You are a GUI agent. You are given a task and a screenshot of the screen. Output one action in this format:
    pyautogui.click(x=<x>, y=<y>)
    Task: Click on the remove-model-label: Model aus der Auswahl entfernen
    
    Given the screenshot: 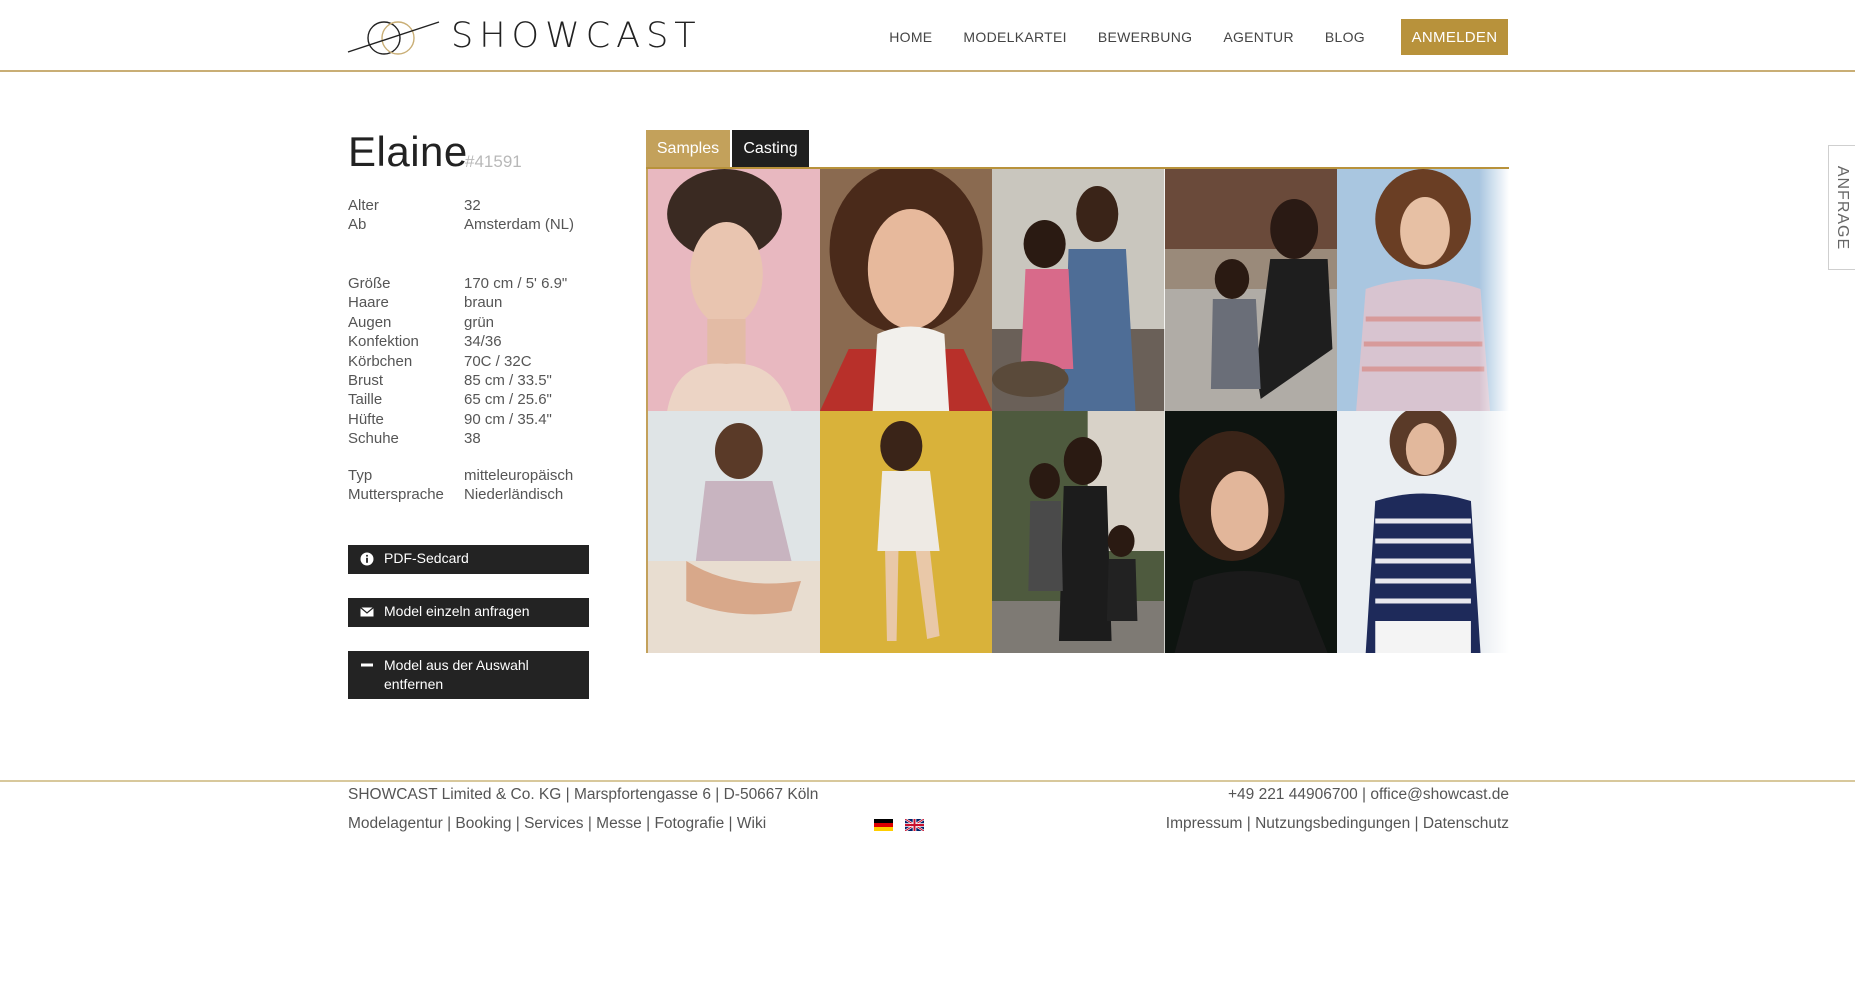 What is the action you would take?
    pyautogui.click(x=456, y=674)
    